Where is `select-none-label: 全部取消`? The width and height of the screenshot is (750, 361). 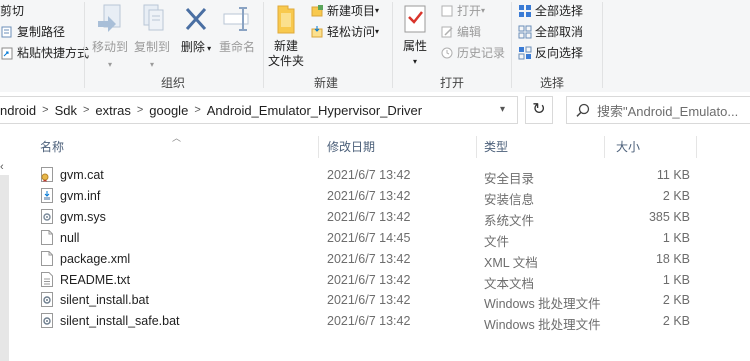 select-none-label: 全部取消 is located at coordinates (559, 32).